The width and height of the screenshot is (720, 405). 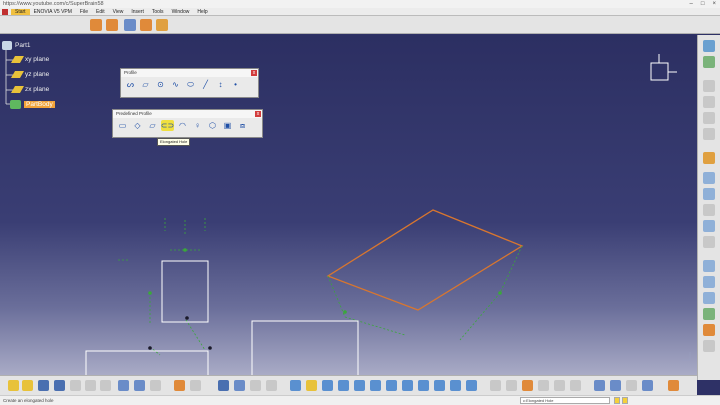 What do you see at coordinates (691, 4) in the screenshot?
I see `minimize-button: –` at bounding box center [691, 4].